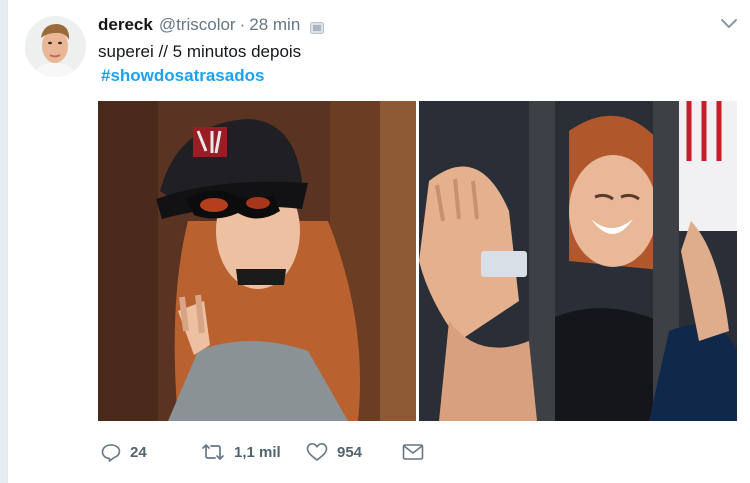 The height and width of the screenshot is (483, 750). I want to click on like-count: 954, so click(350, 452).